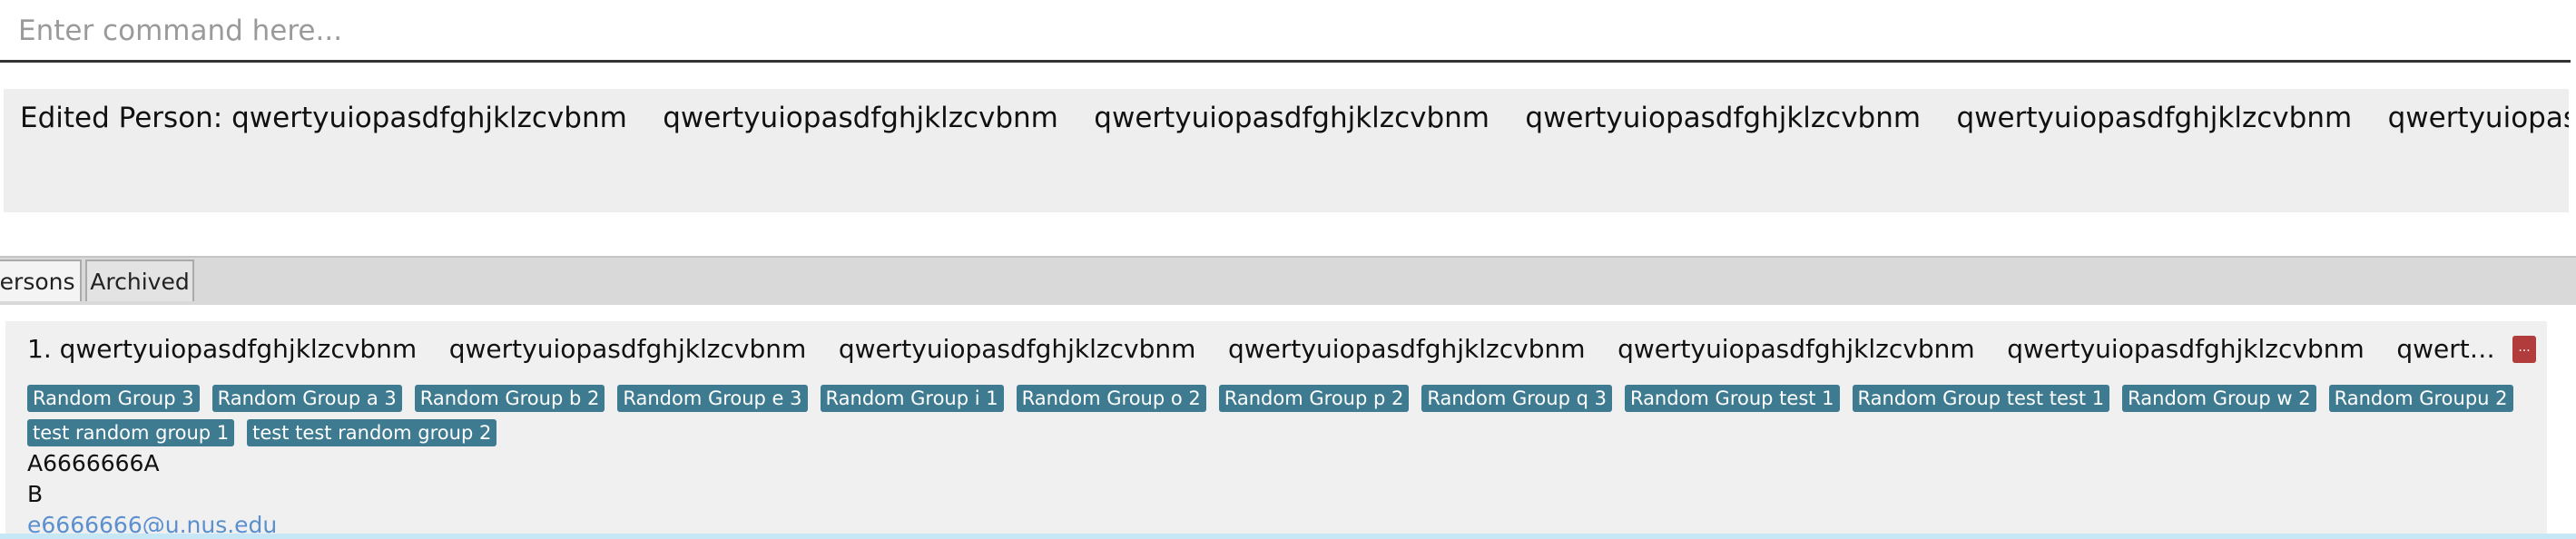 The height and width of the screenshot is (539, 2576). Describe the element at coordinates (35, 494) in the screenshot. I see `telegram-handle: B` at that location.